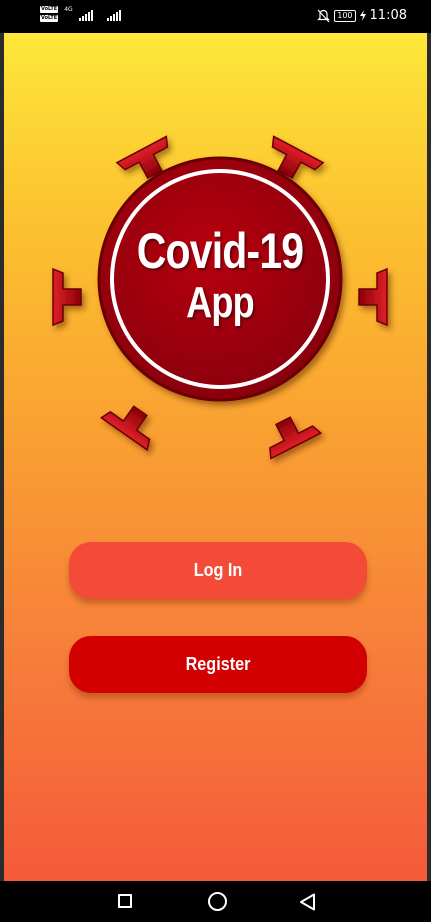 This screenshot has height=922, width=431. Describe the element at coordinates (308, 902) in the screenshot. I see `back-triangle-icon` at that location.